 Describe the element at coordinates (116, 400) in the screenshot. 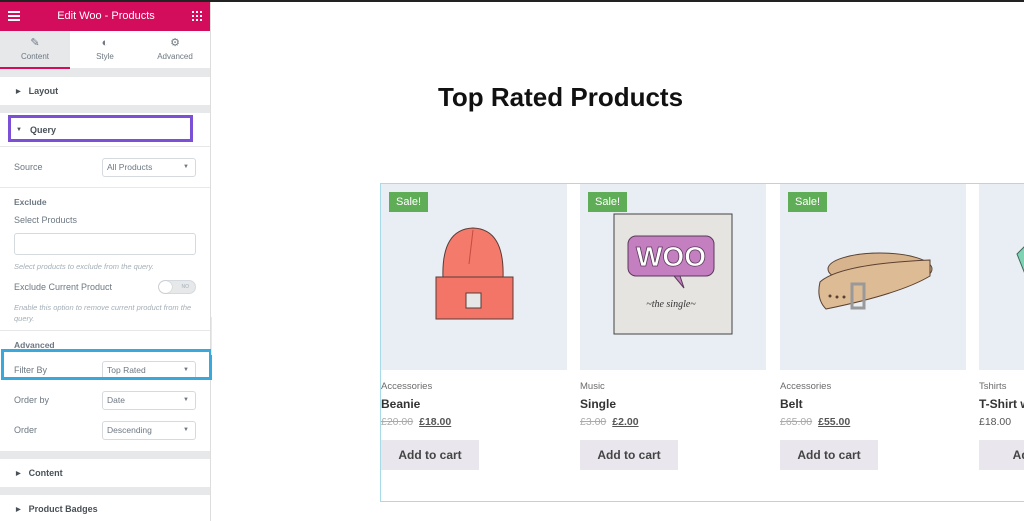

I see `order-by-value: Date` at that location.